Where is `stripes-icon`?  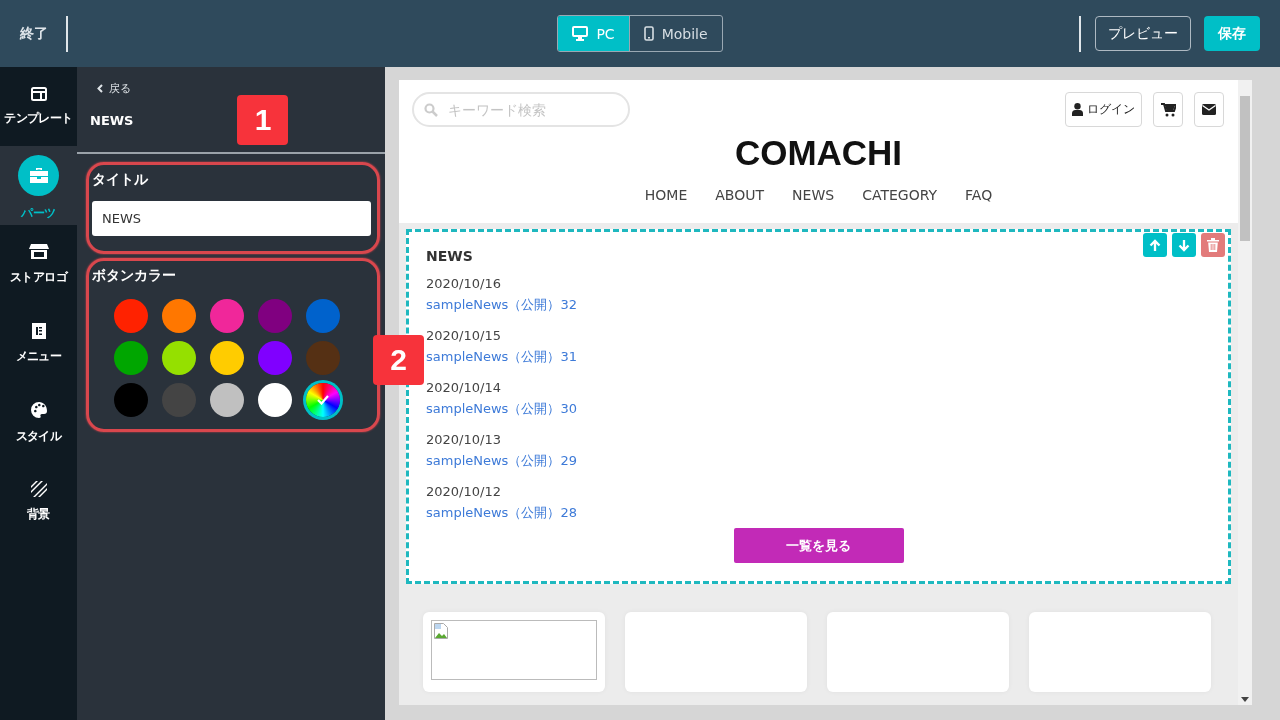
stripes-icon is located at coordinates (38, 488).